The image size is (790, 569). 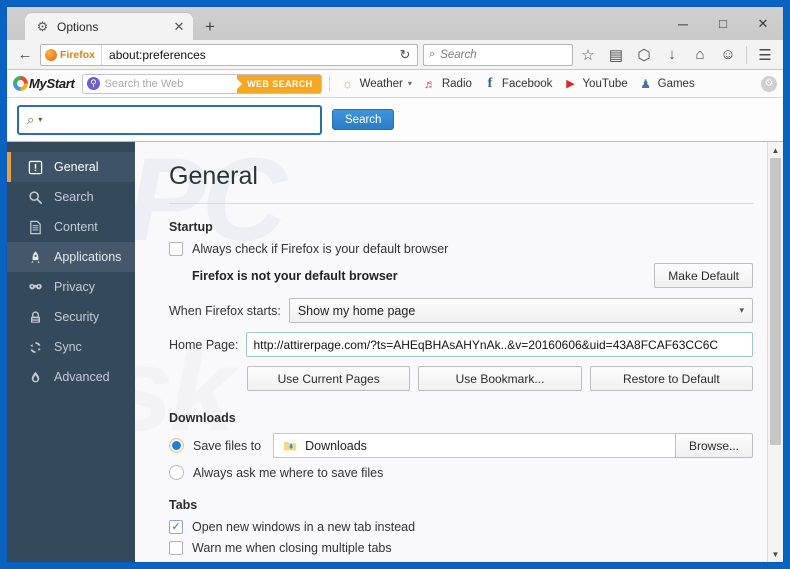 I want to click on sidebar-item-label: Sync, so click(x=68, y=347).